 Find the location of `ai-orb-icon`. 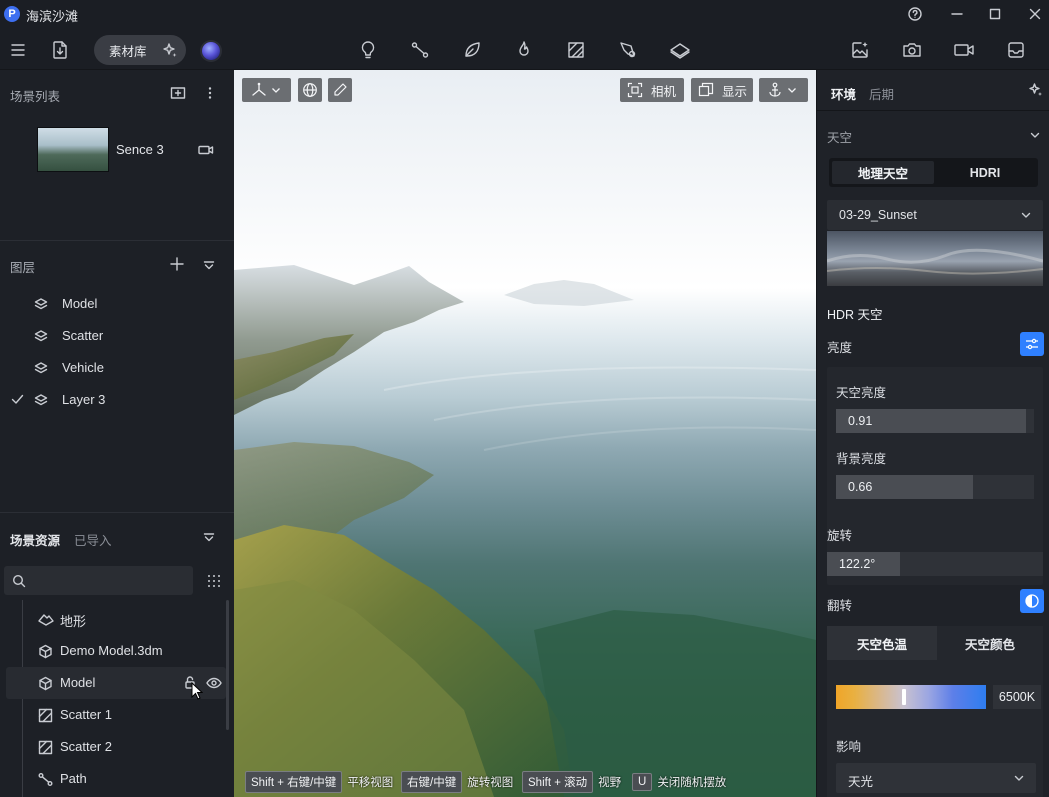

ai-orb-icon is located at coordinates (211, 51).